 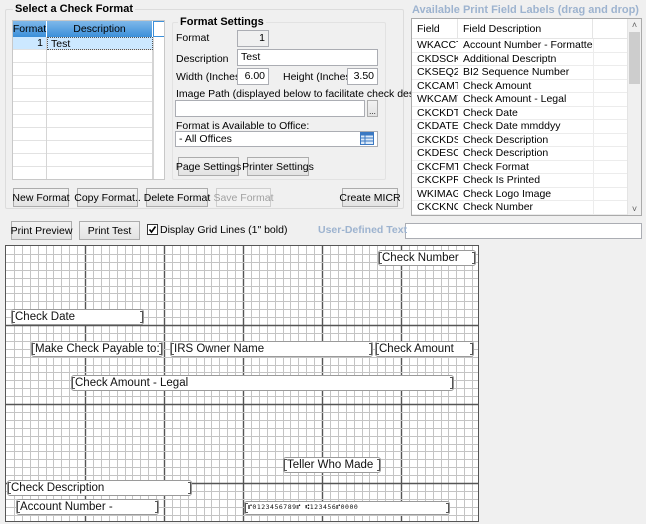 I want to click on field-list-item: CKSEQ2 BI2 Sequence Number, so click(x=519, y=73).